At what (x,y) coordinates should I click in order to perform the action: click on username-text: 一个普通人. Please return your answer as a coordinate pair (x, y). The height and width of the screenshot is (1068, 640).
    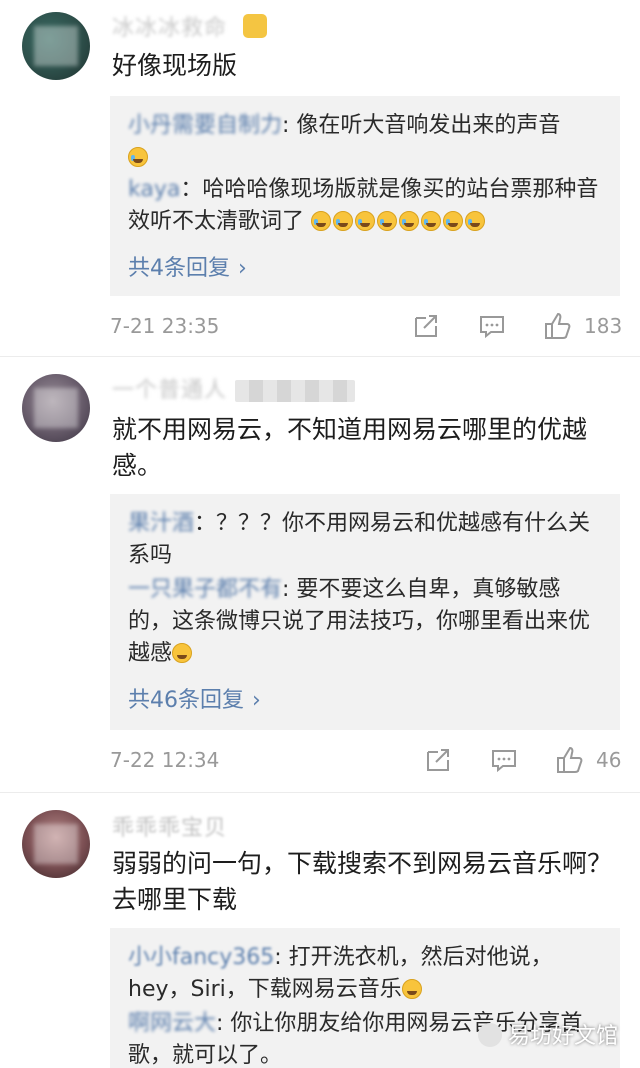
    Looking at the image, I should click on (169, 390).